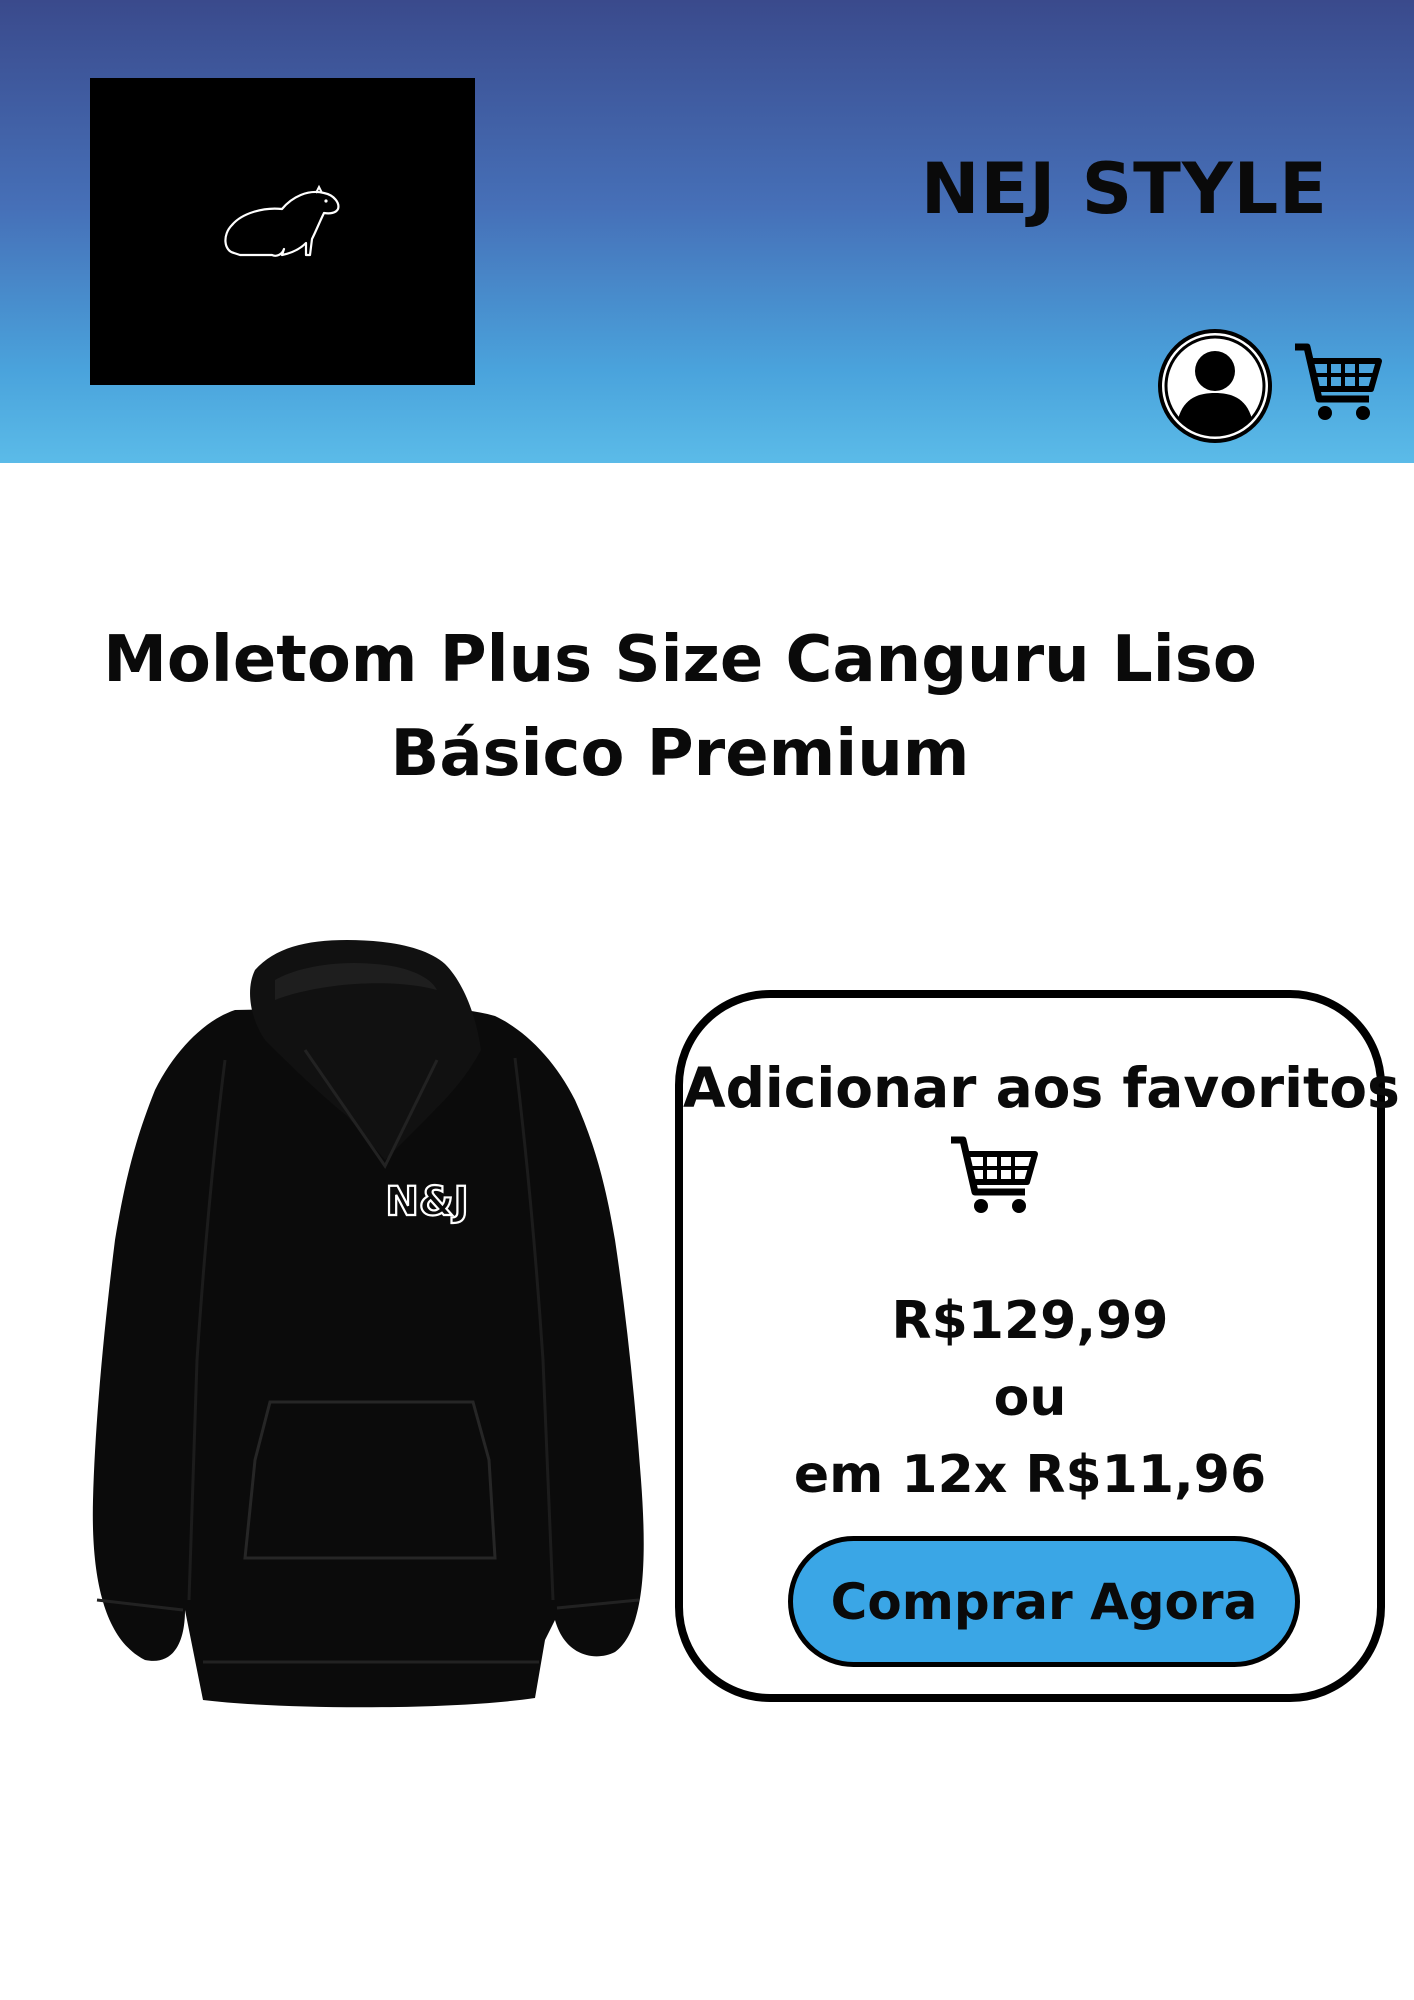  What do you see at coordinates (993, 1176) in the screenshot?
I see `add-to-cart-icon` at bounding box center [993, 1176].